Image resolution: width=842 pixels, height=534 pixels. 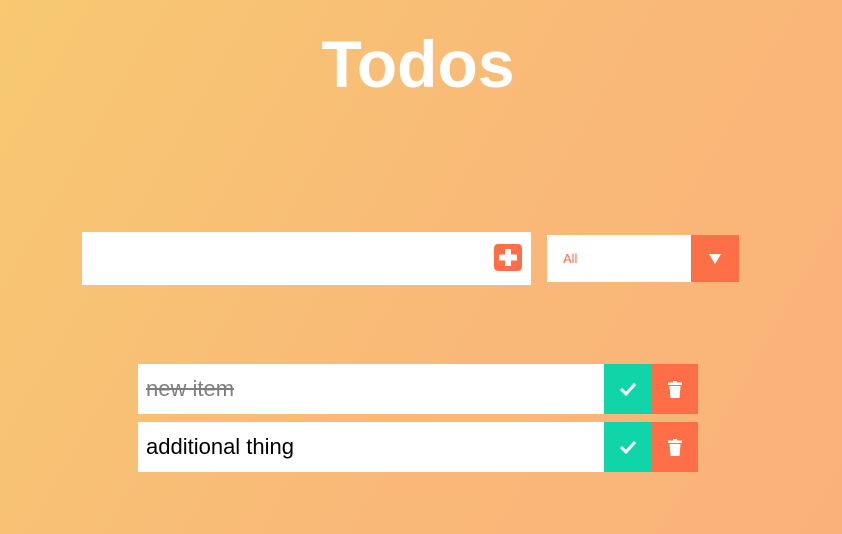 What do you see at coordinates (418, 447) in the screenshot?
I see `todo-item: additional thing` at bounding box center [418, 447].